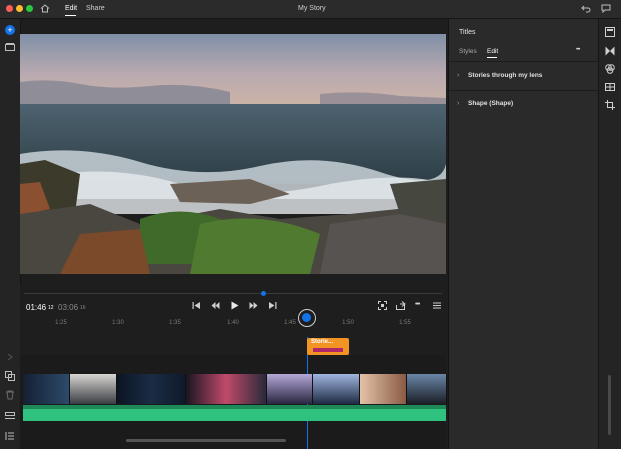  Describe the element at coordinates (234, 305) in the screenshot. I see `play-icon` at that location.